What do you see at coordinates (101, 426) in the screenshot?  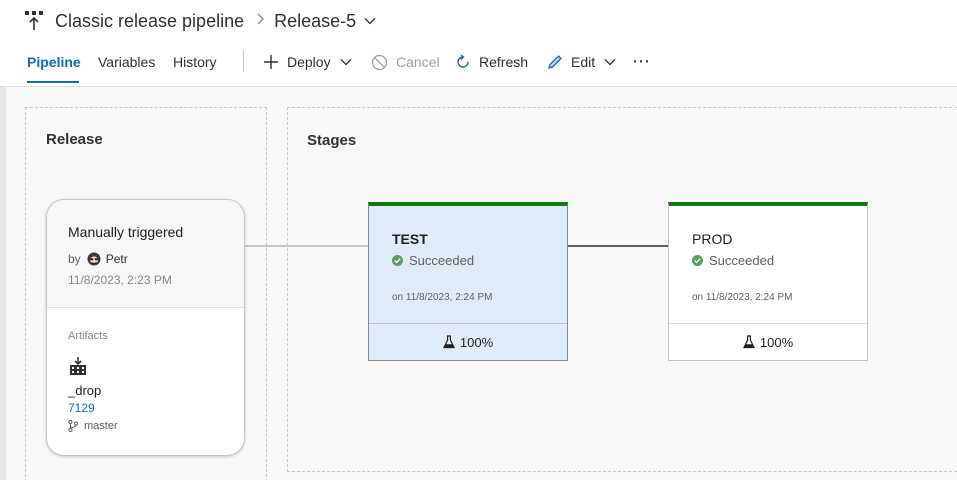 I see `branch-name: master` at bounding box center [101, 426].